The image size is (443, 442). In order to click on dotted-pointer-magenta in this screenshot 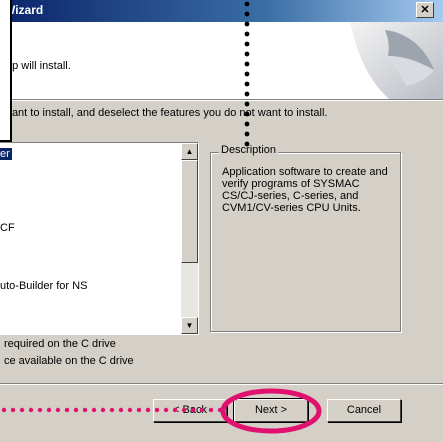, I will do `click(112, 410)`.